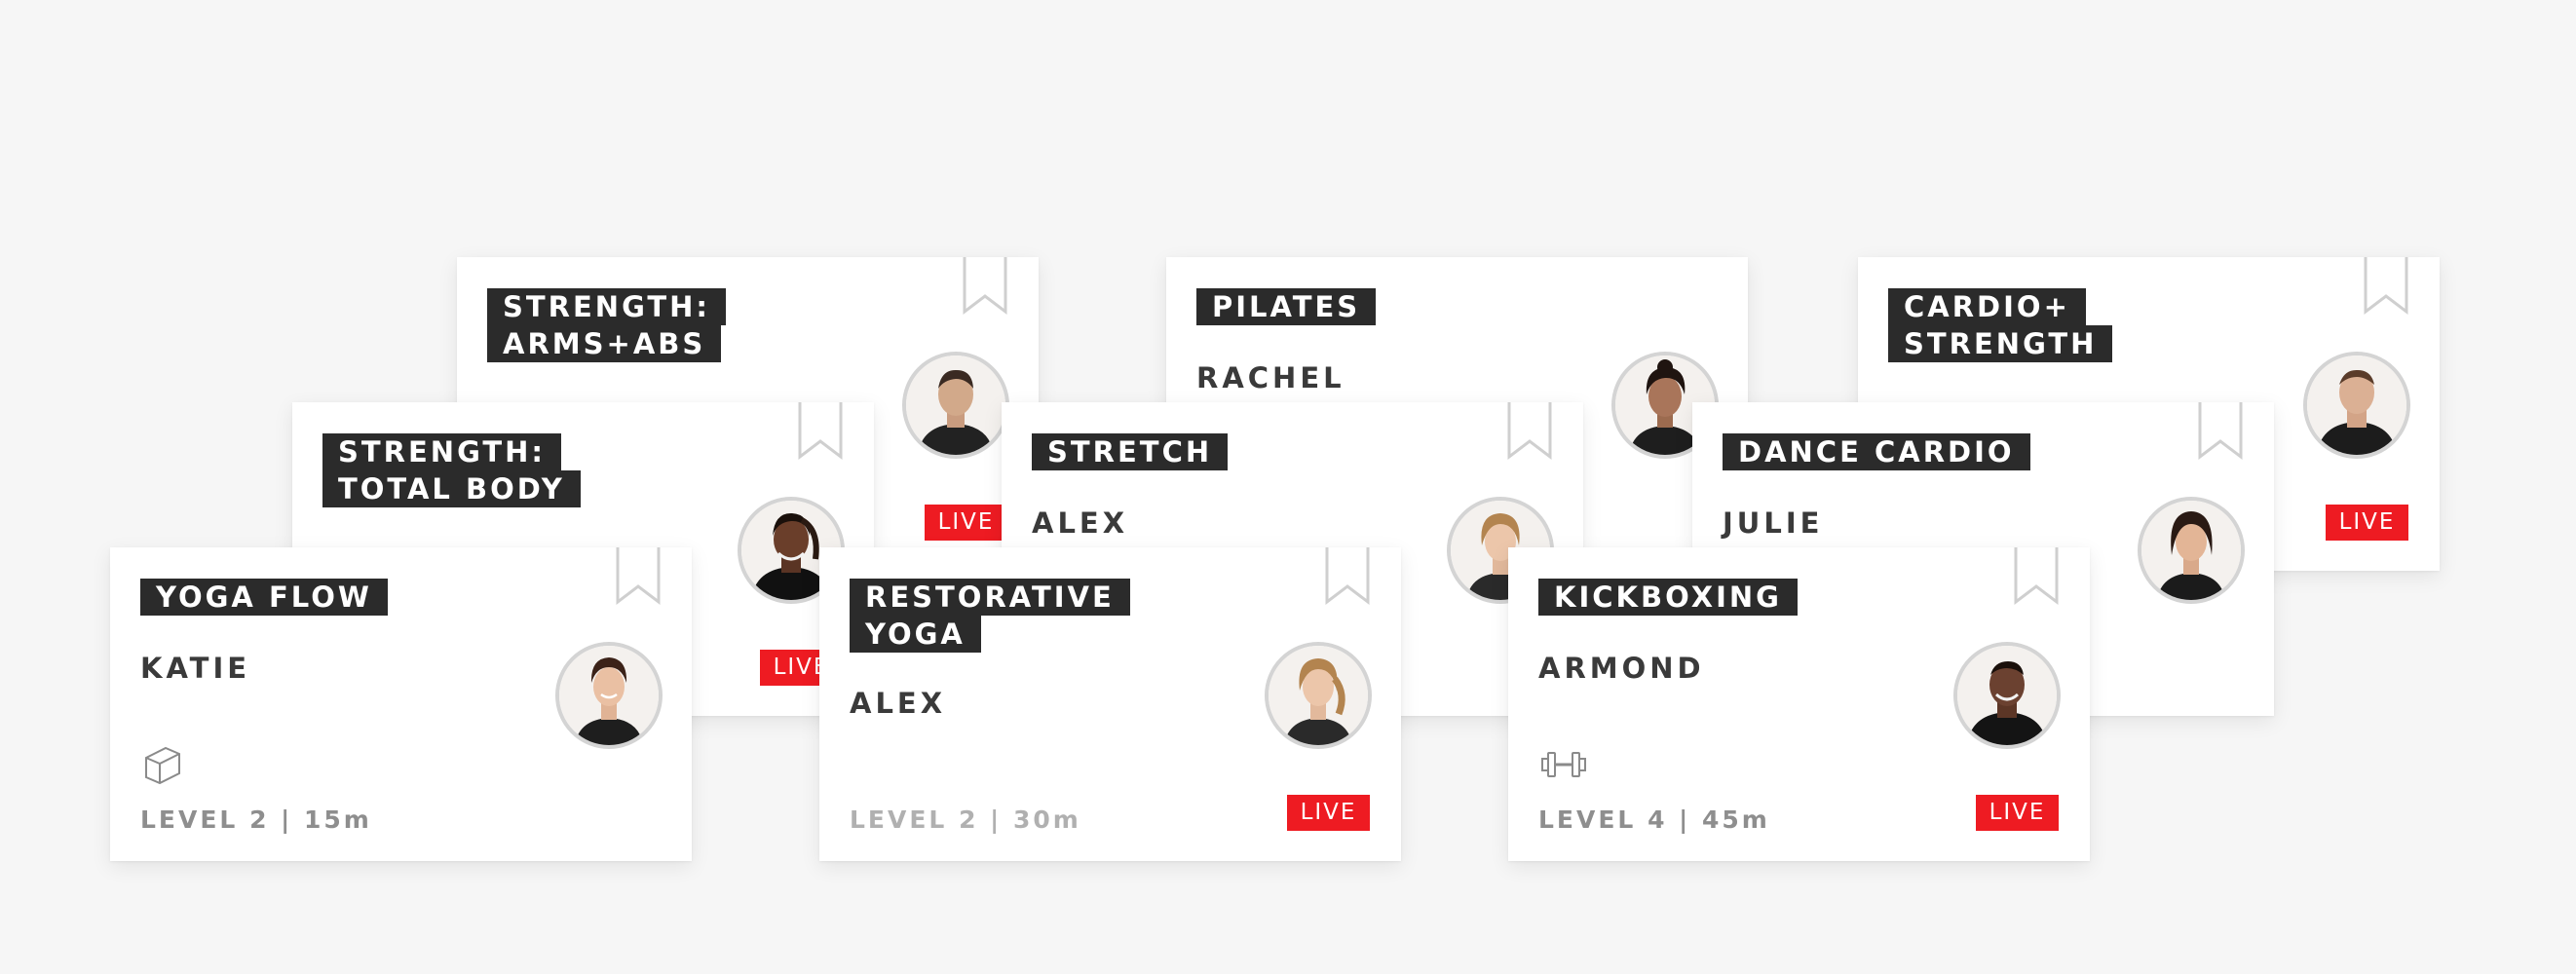  I want to click on class-title: DANCE CARDIO, so click(1917, 451).